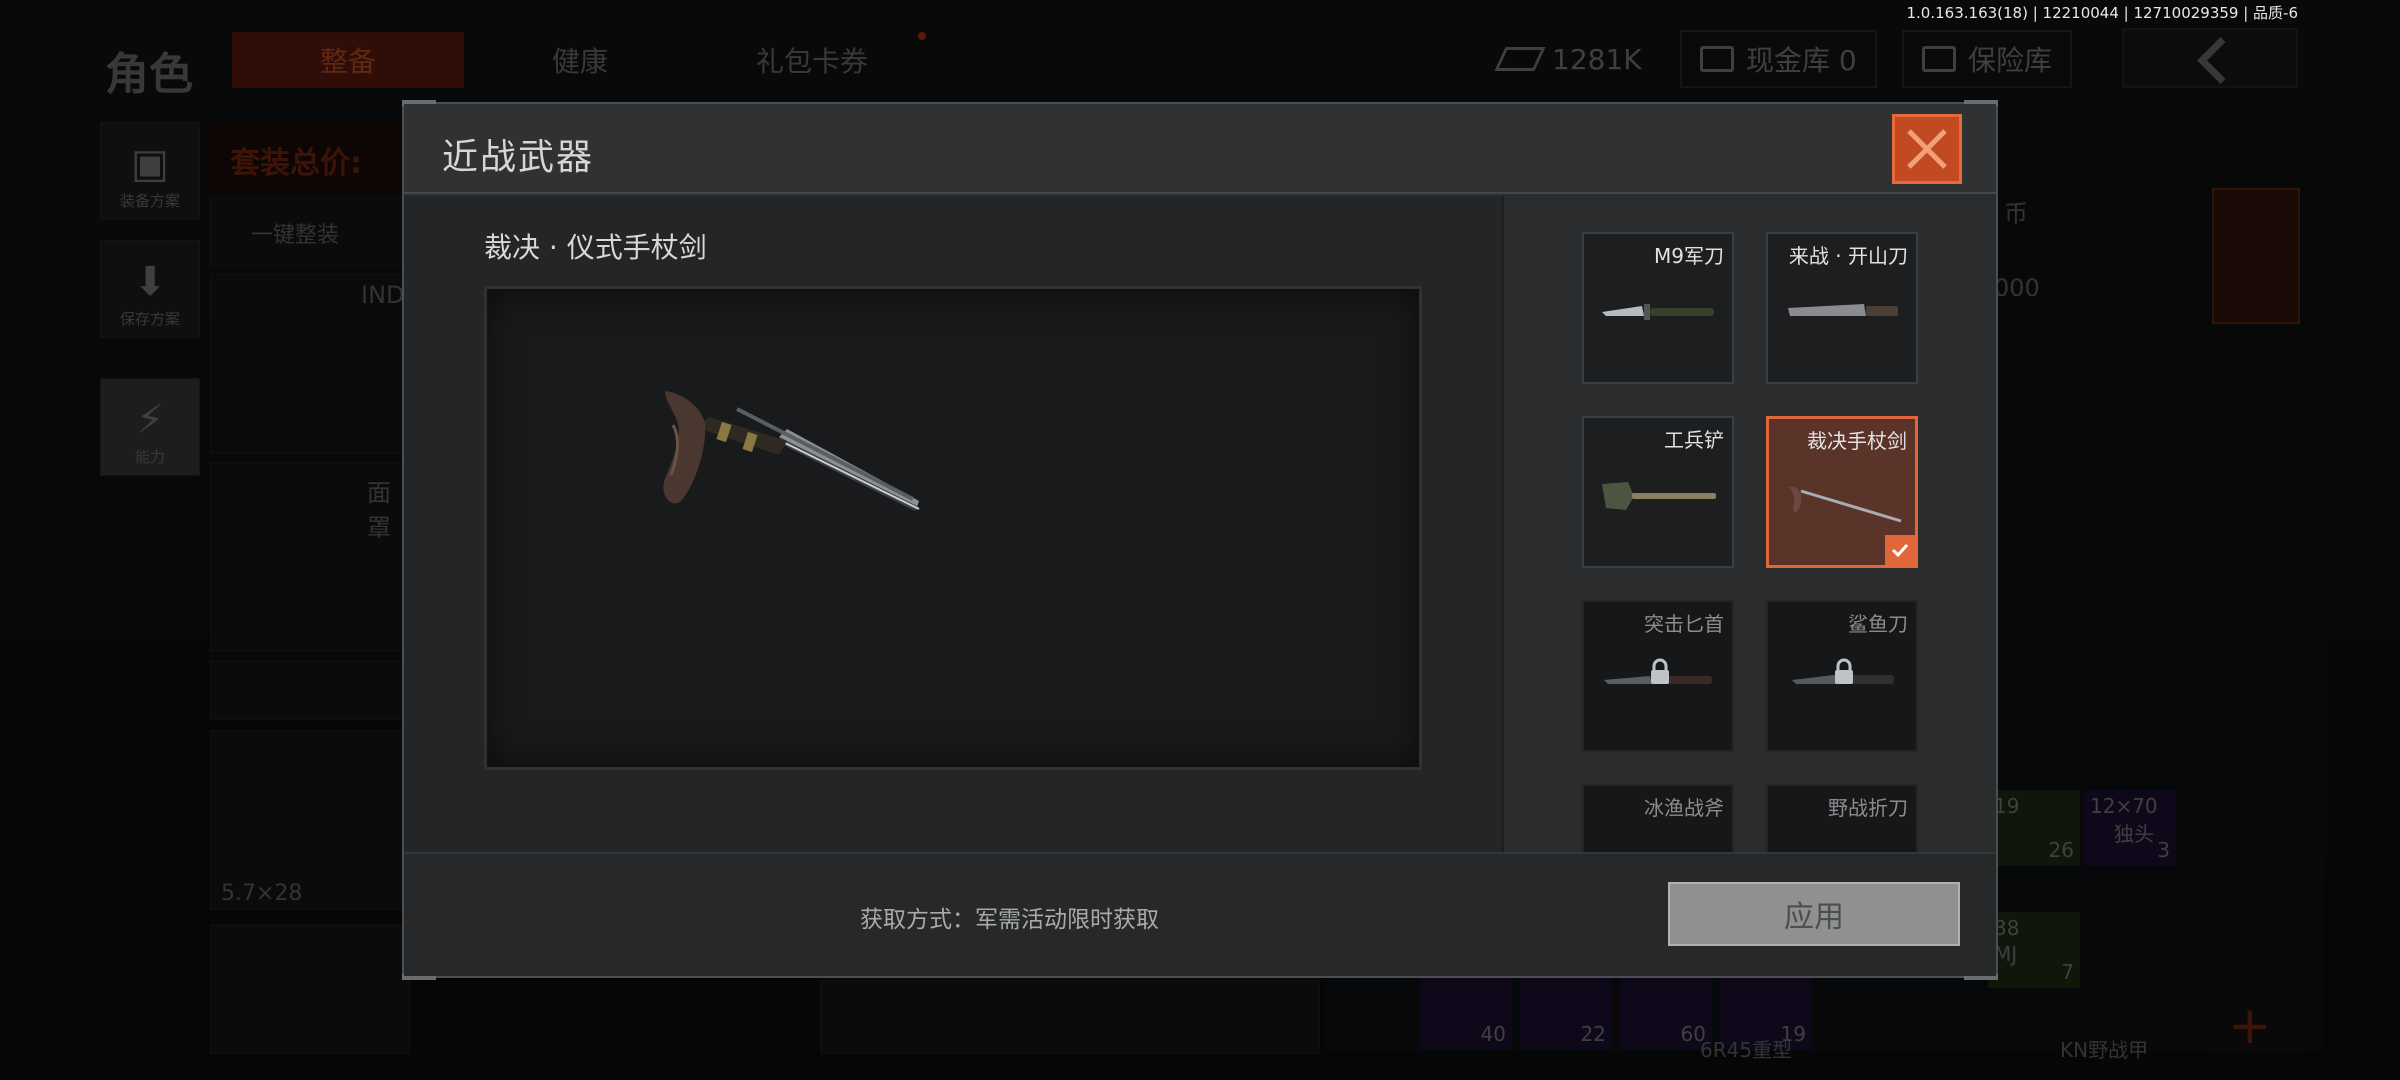 The width and height of the screenshot is (2400, 1080). Describe the element at coordinates (1659, 496) in the screenshot. I see `shovel-icon` at that location.